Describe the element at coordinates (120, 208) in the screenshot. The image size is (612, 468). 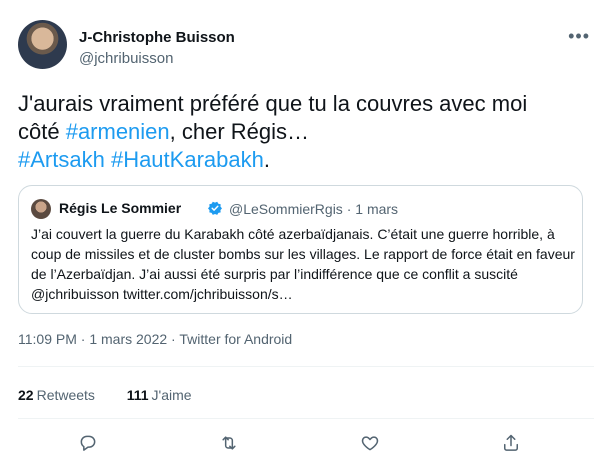
I see `quoted-author-name: Régis Le Sommier` at that location.